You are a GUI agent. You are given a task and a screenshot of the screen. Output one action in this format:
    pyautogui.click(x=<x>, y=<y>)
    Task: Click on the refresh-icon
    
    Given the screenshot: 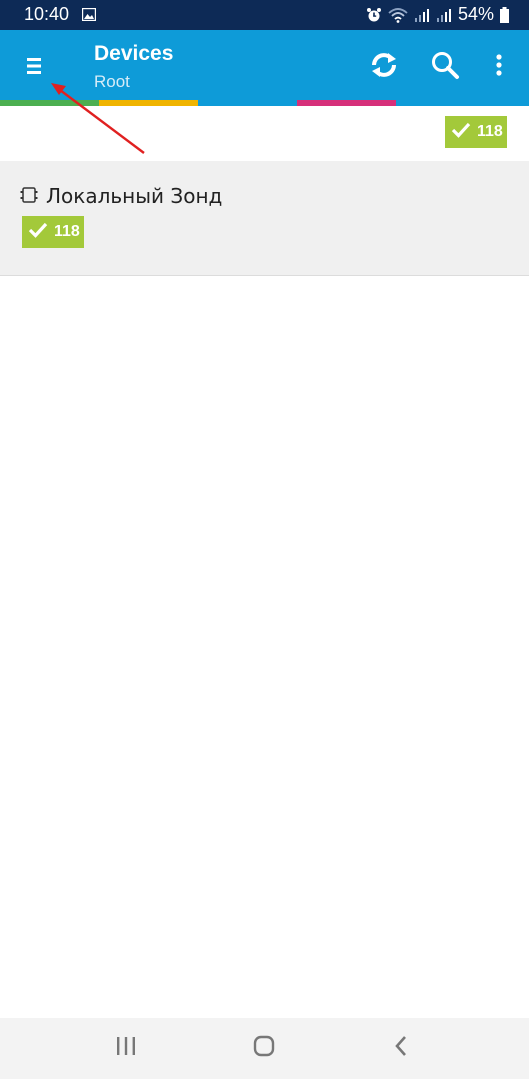 What is the action you would take?
    pyautogui.click(x=384, y=67)
    